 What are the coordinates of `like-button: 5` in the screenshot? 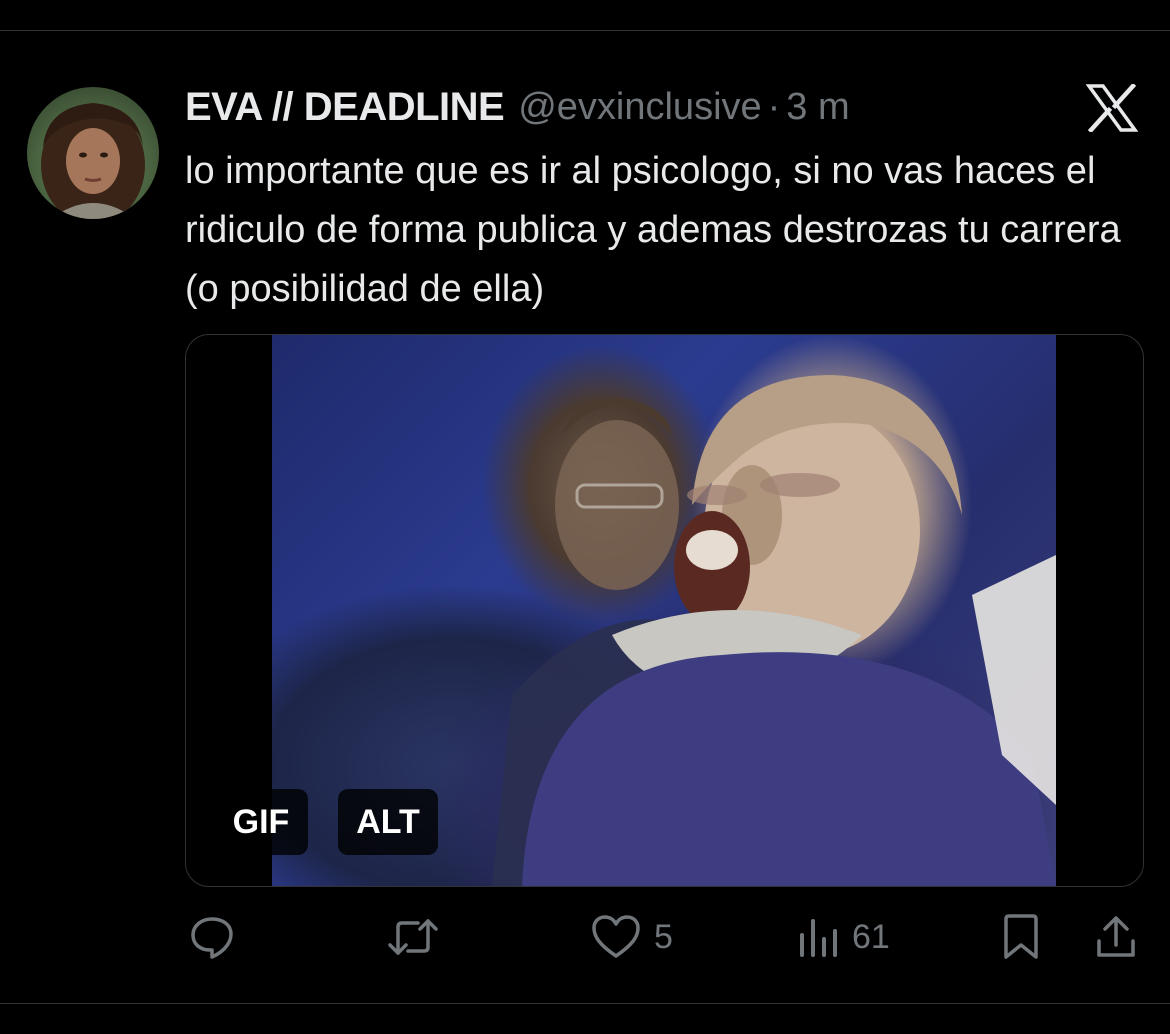 It's located at (631, 937).